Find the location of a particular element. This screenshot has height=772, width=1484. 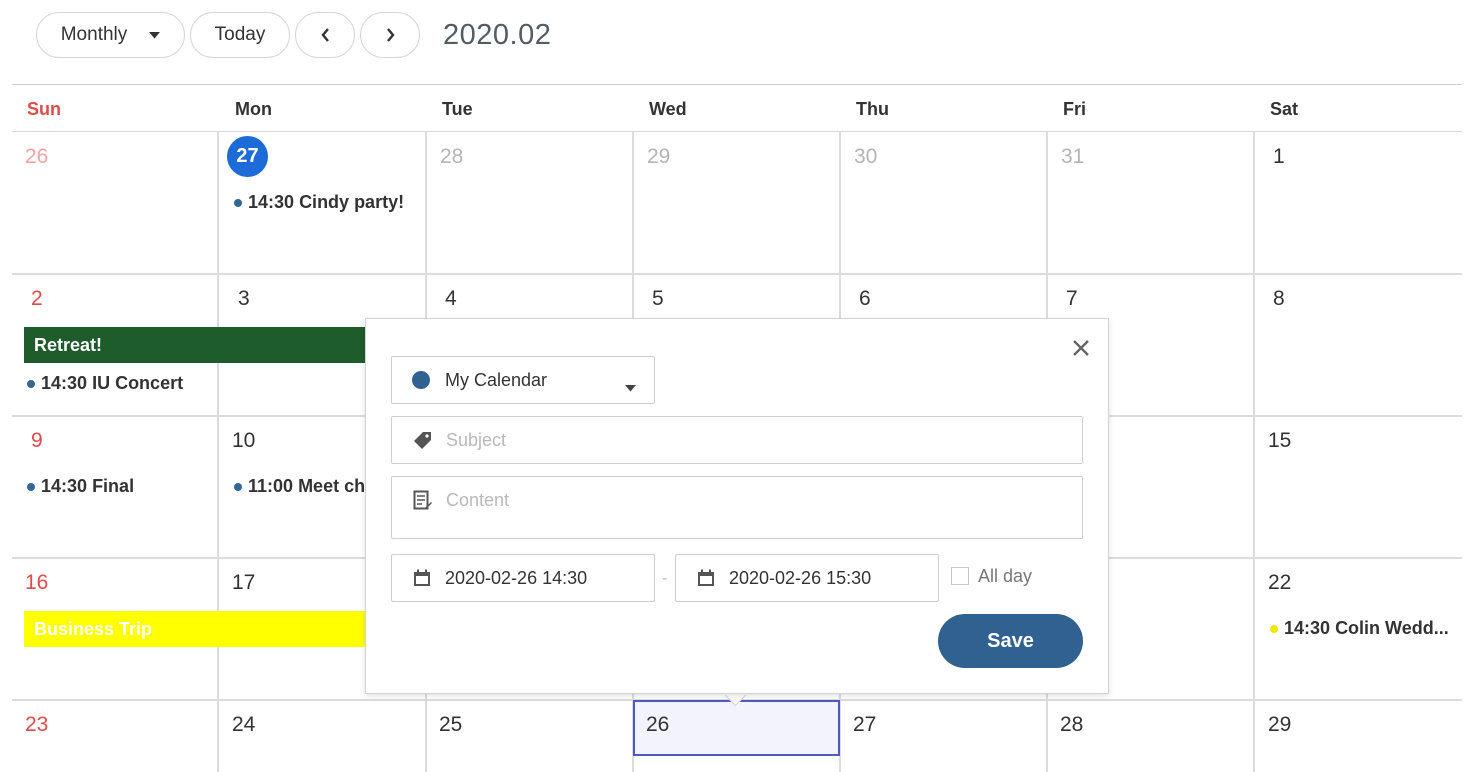

allday-checkbox is located at coordinates (960, 576).